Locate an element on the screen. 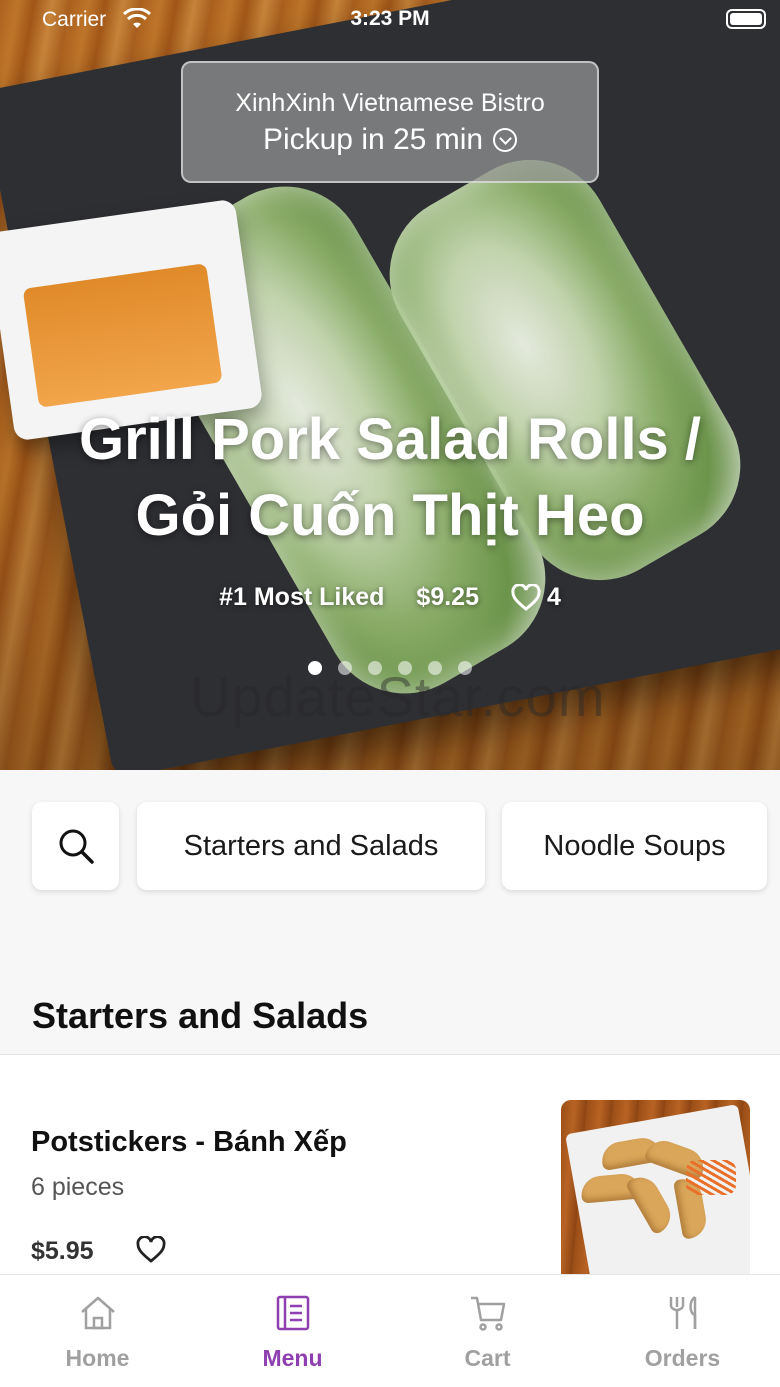 The width and height of the screenshot is (780, 1387). tab-menu: Menu is located at coordinates (292, 1331).